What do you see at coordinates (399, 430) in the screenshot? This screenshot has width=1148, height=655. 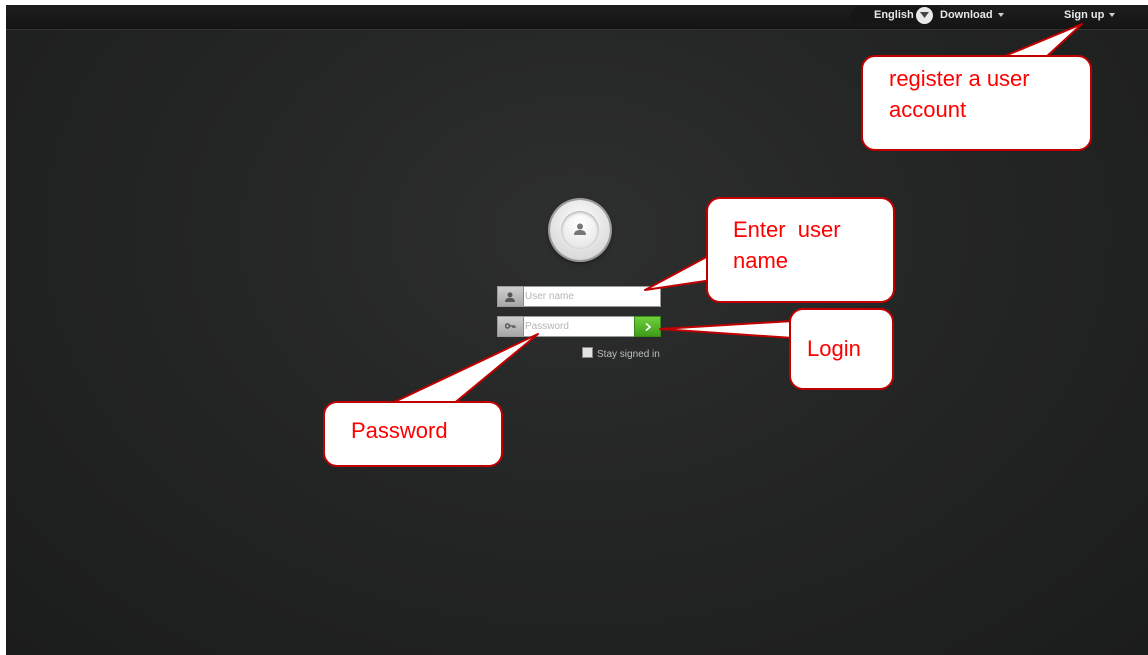 I see `annotation-password-text: Password` at bounding box center [399, 430].